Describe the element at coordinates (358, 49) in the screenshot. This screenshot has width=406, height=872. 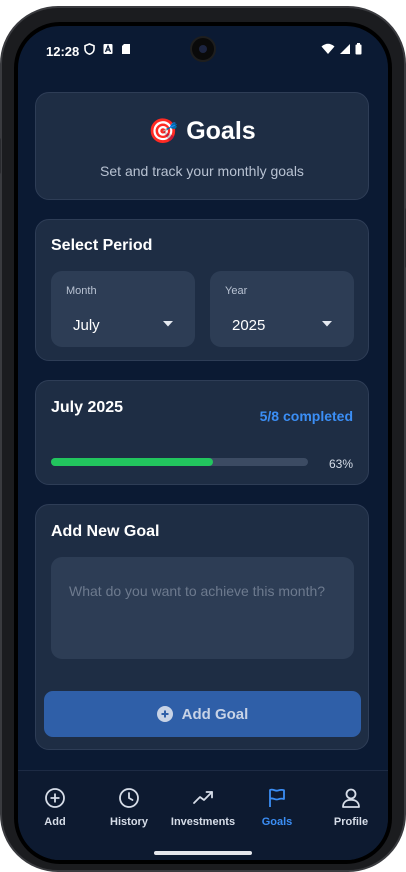
I see `battery-icon` at that location.